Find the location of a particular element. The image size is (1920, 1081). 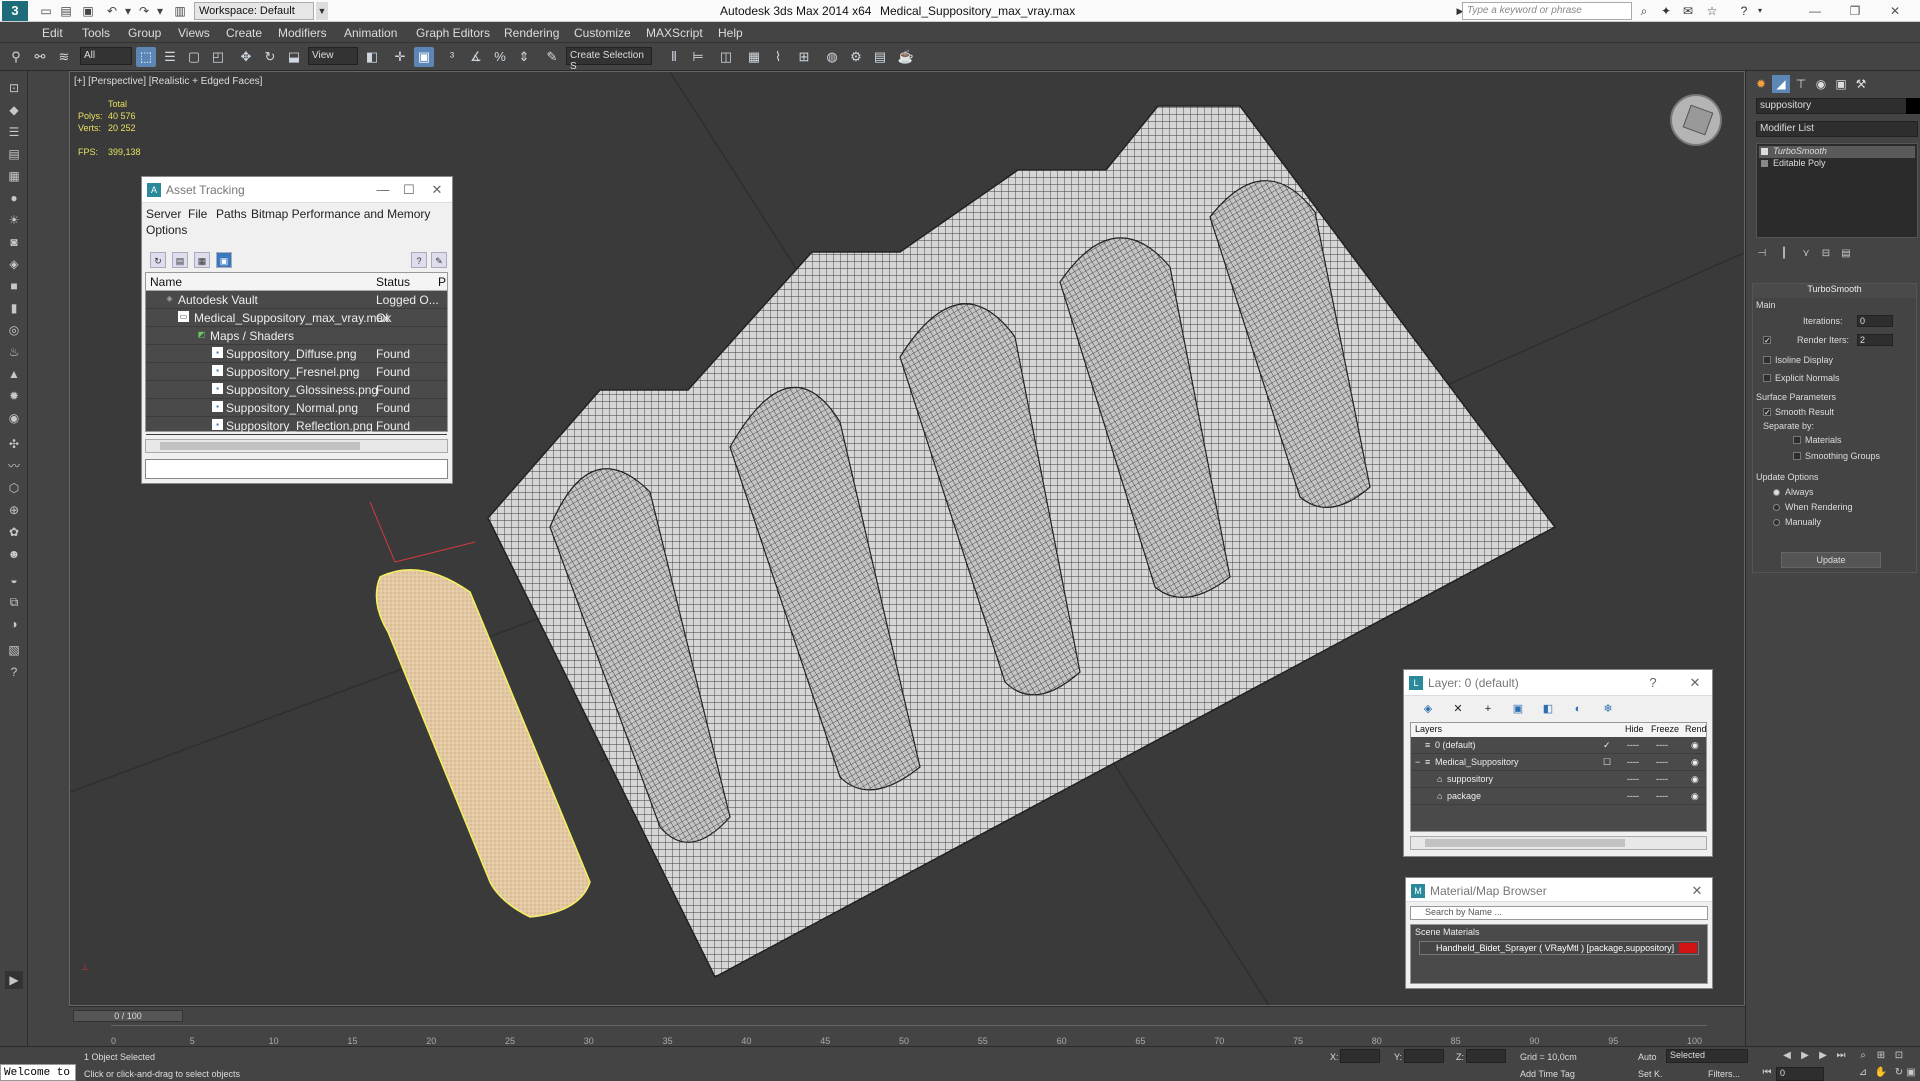

add-time-tag: Add Time Tag is located at coordinates (1547, 1074).